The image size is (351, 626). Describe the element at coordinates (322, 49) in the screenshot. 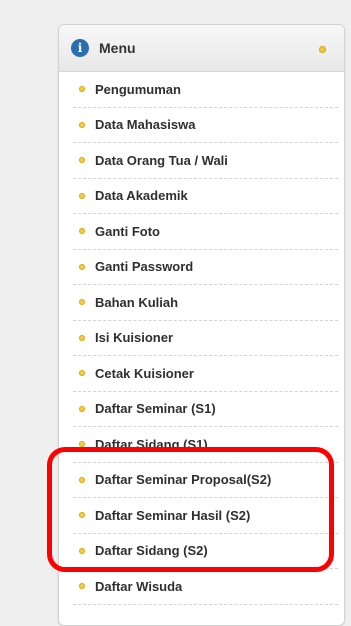

I see `header-dot-icon` at that location.